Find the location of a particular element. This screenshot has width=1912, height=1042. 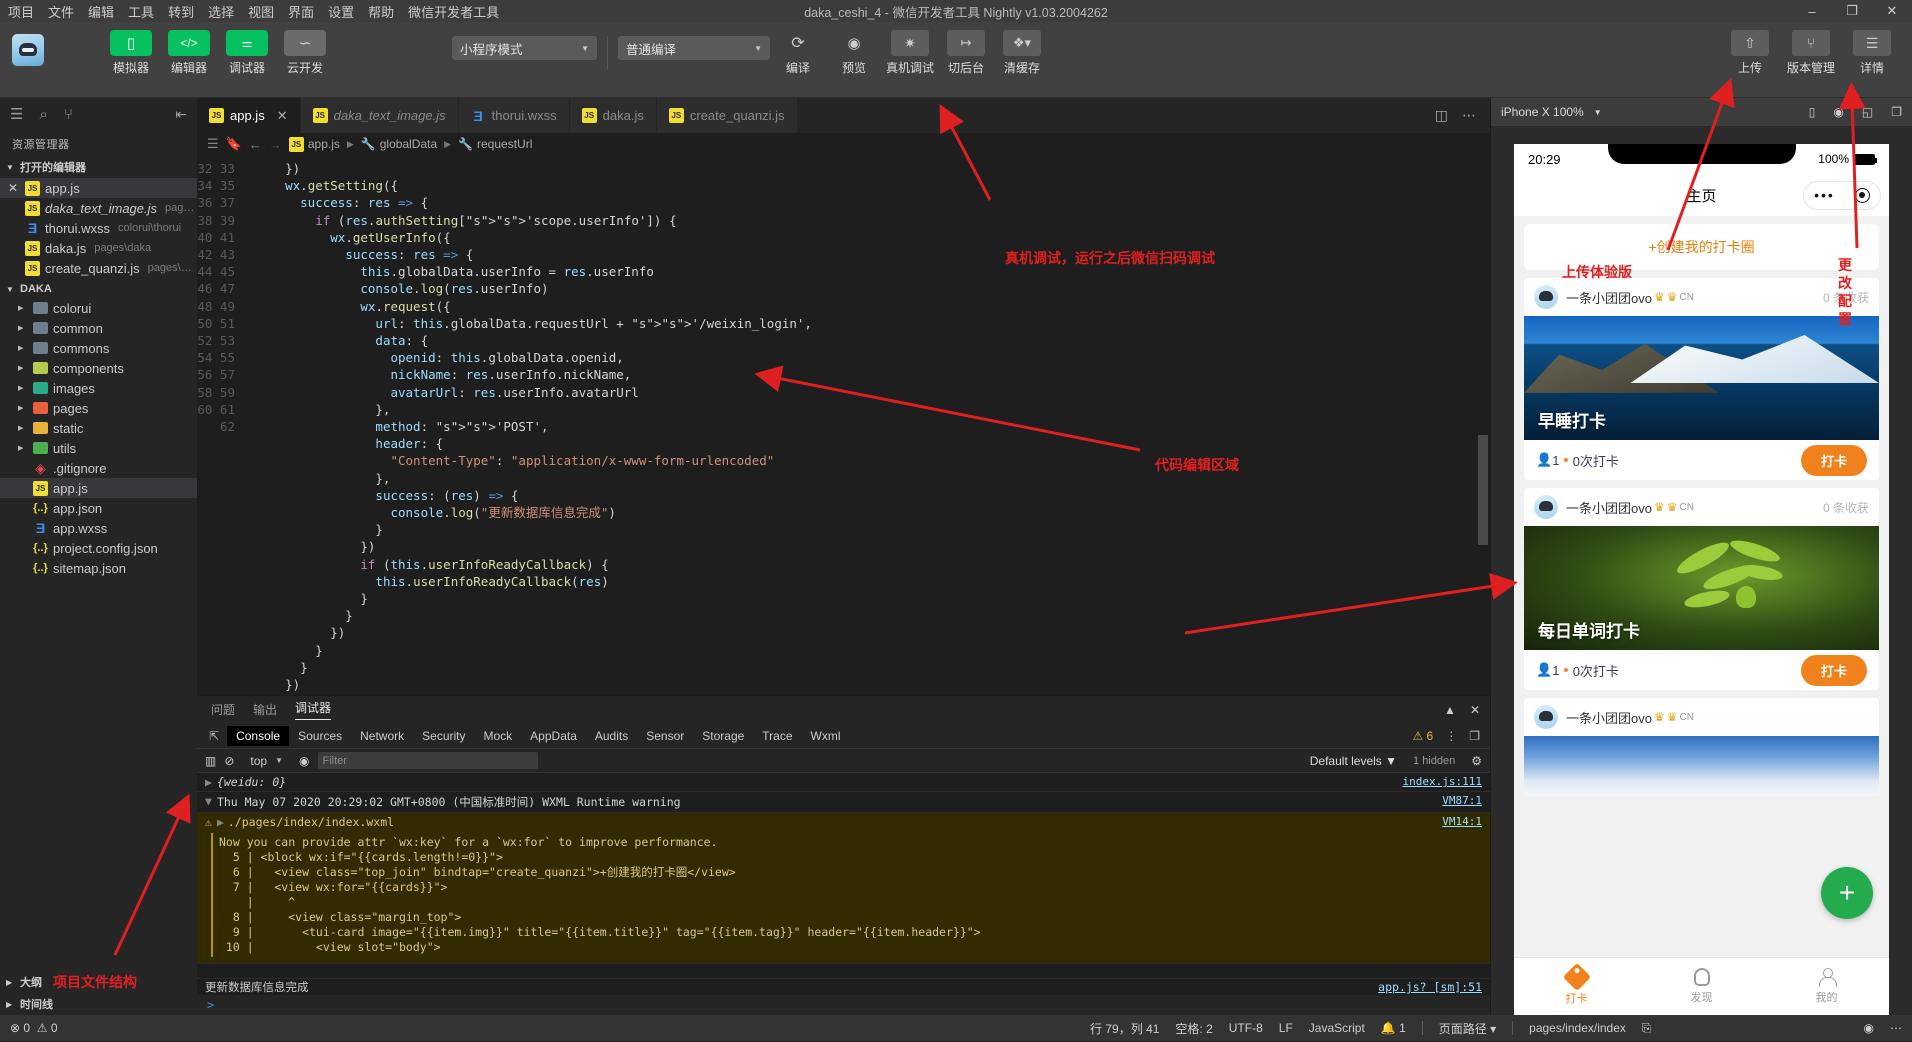

compile-button: ⟳ 编译 is located at coordinates (798, 49).